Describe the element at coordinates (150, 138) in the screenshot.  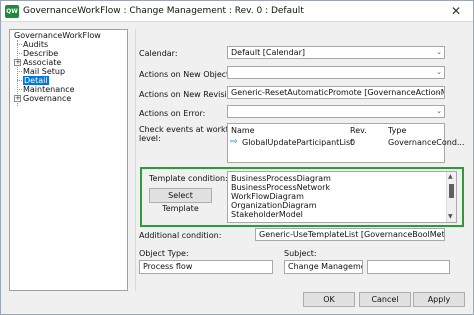
I see `check-events-label-cont: level:` at that location.